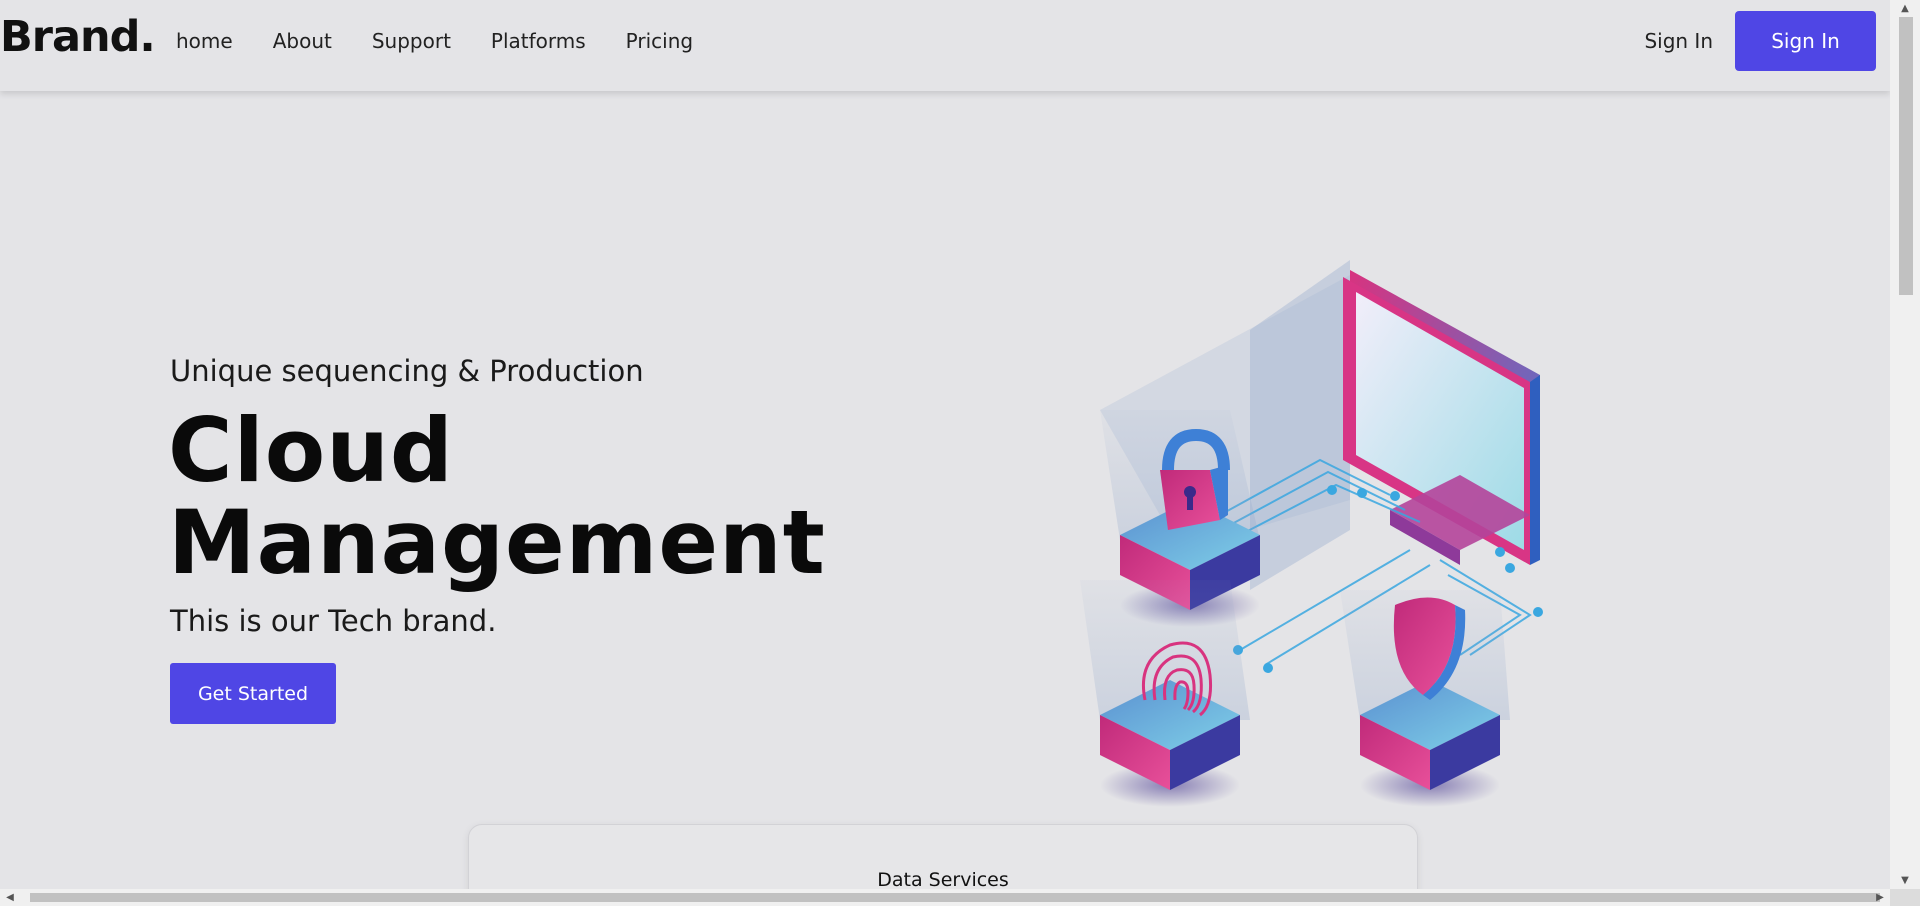 Image resolution: width=1920 pixels, height=906 pixels. I want to click on hero-subtitle: Unique sequencing & Production, so click(407, 371).